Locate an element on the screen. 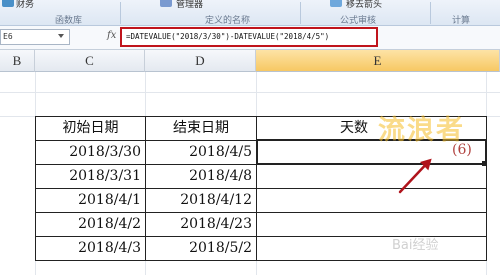  group-label-defined-names: 定义的名称 is located at coordinates (228, 21).